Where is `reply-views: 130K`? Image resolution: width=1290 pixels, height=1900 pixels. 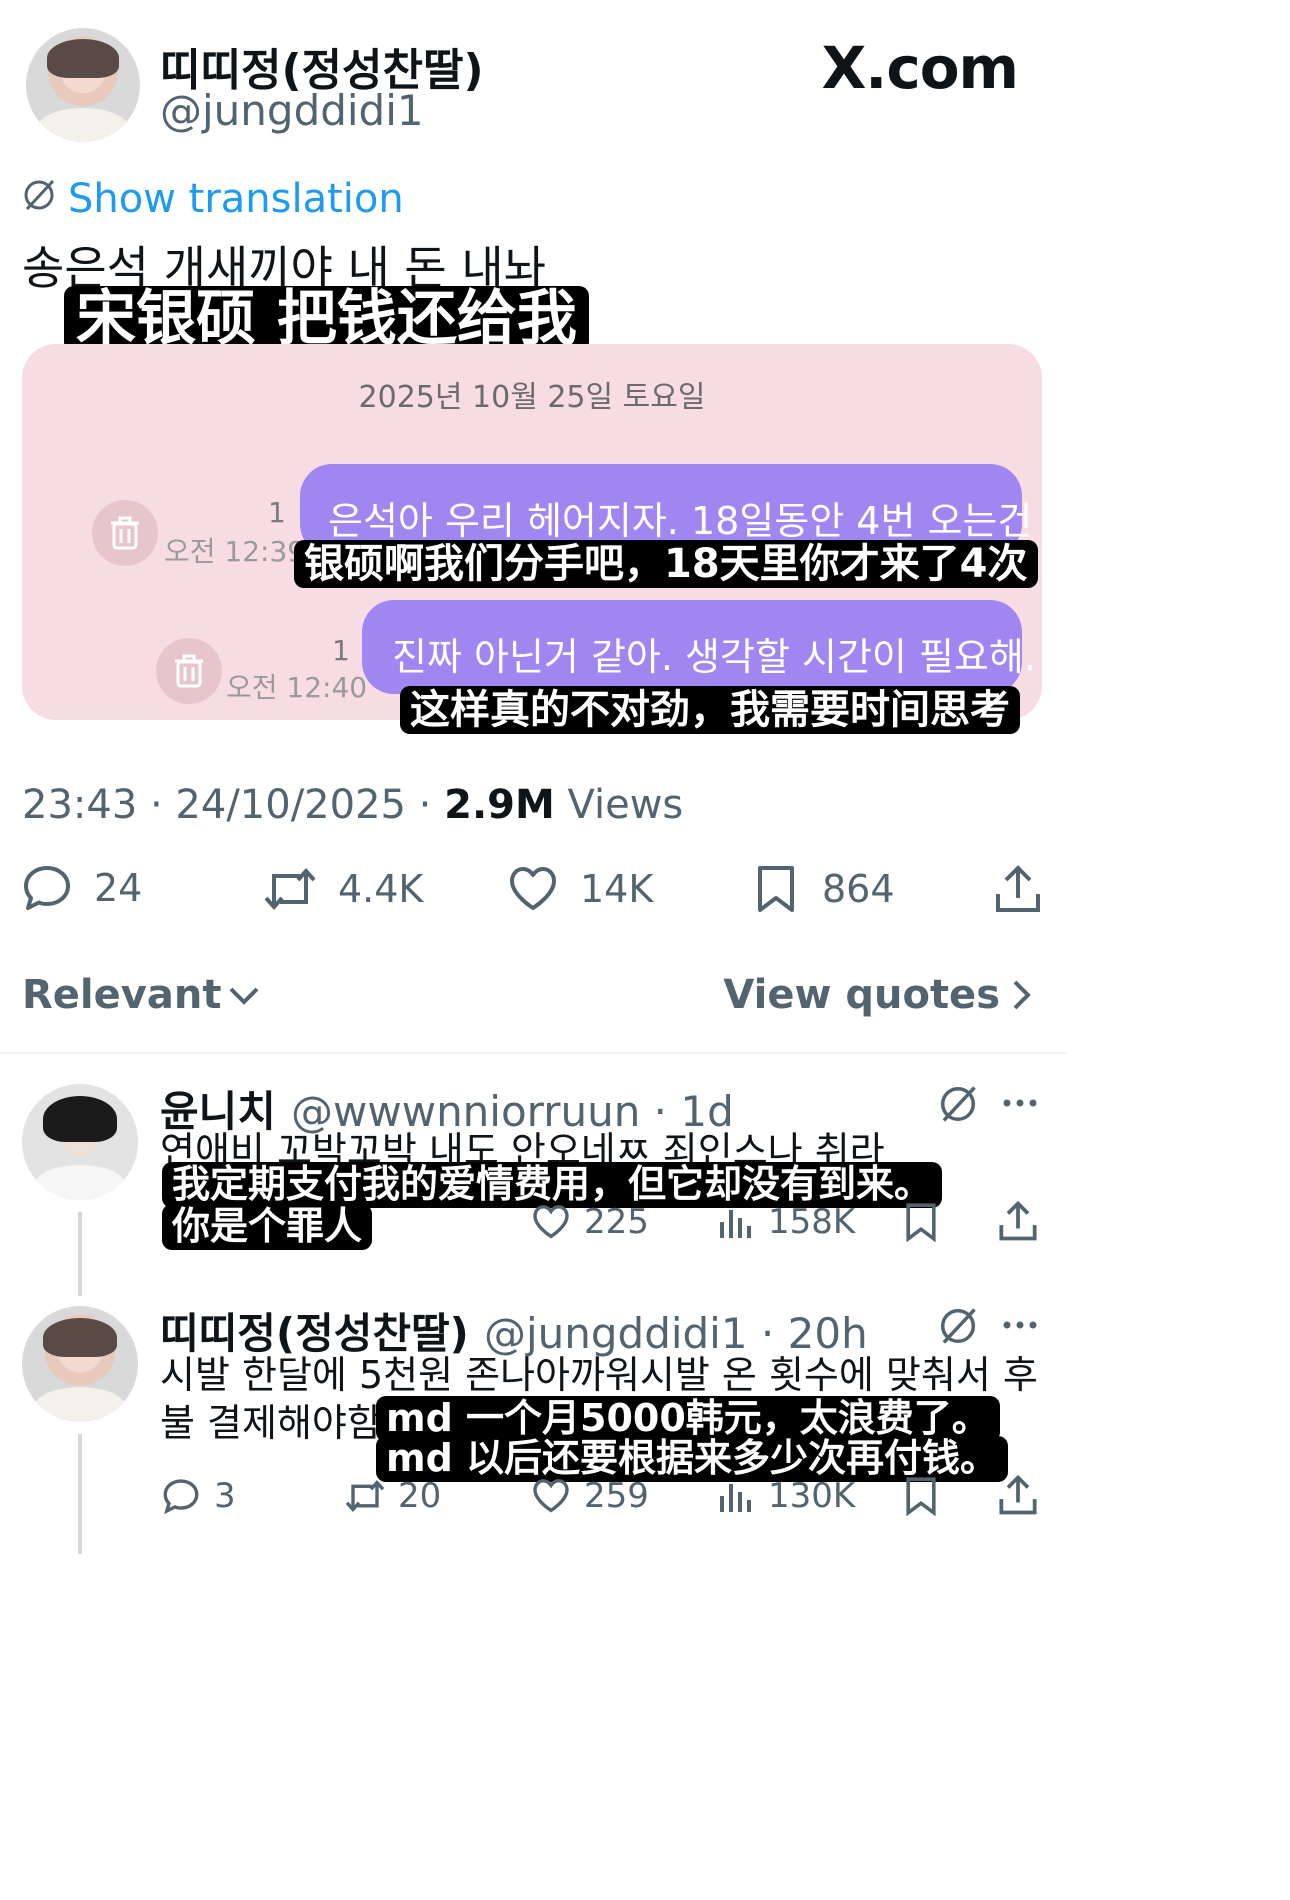
reply-views: 130K is located at coordinates (786, 1496).